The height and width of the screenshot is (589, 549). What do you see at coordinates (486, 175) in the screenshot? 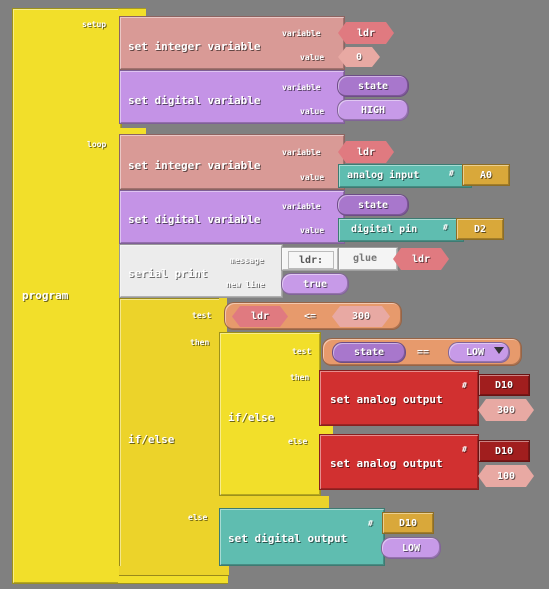
I see `analog-pin-socket: A0` at bounding box center [486, 175].